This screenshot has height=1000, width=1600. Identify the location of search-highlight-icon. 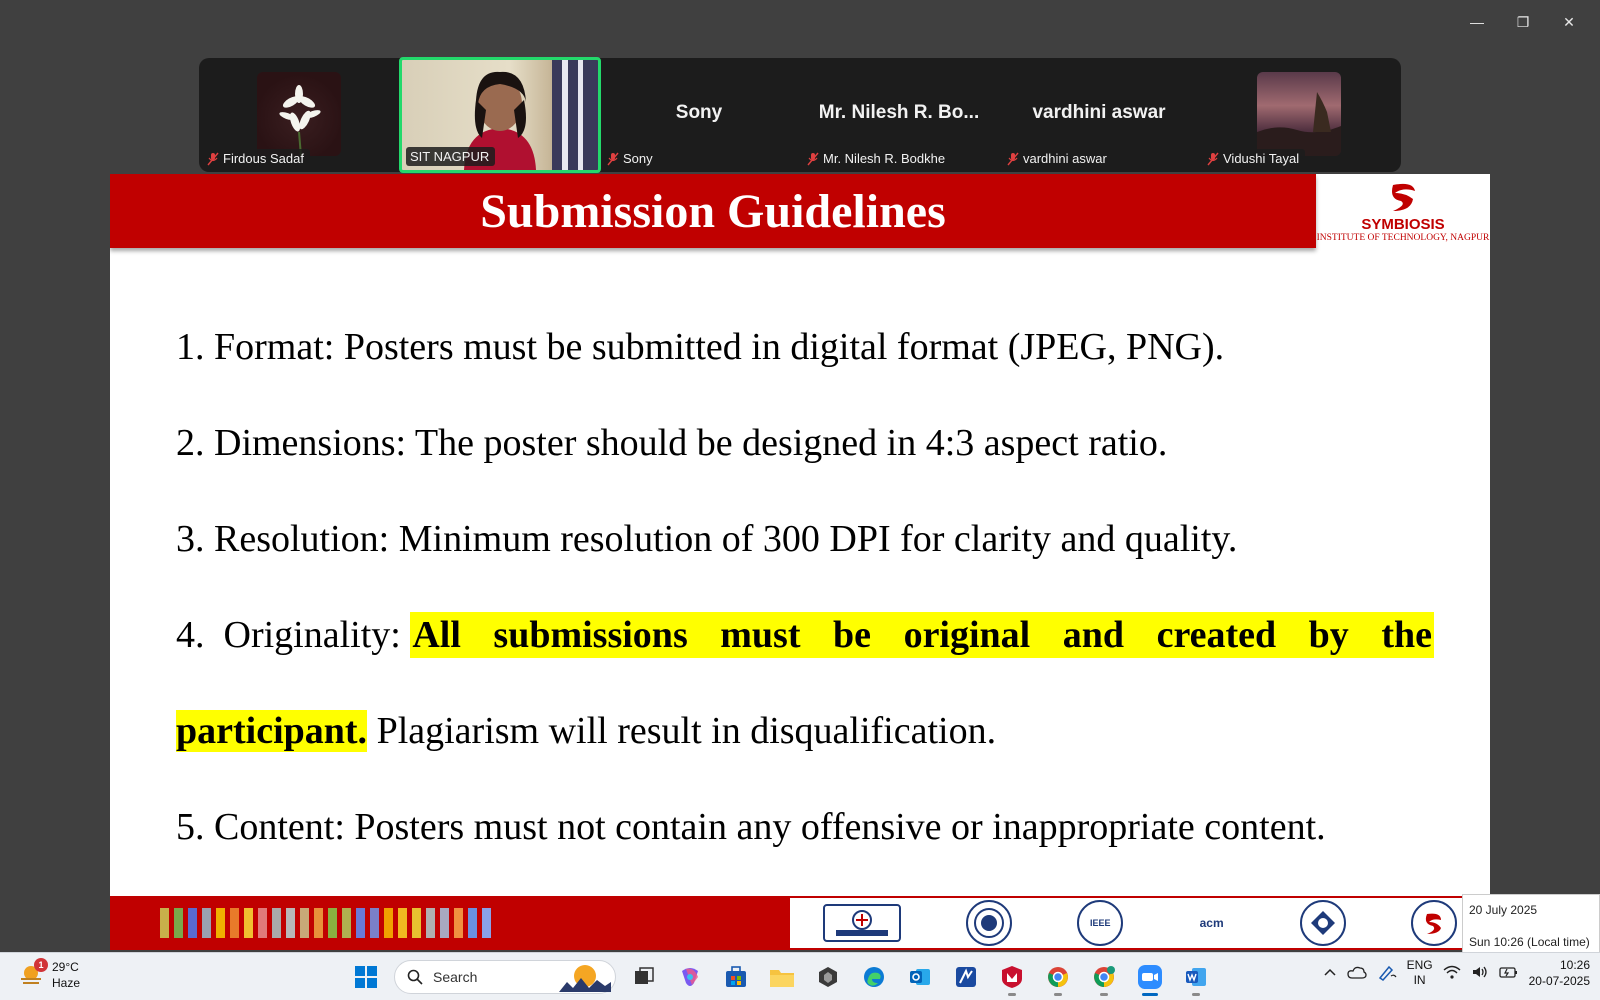
(585, 978).